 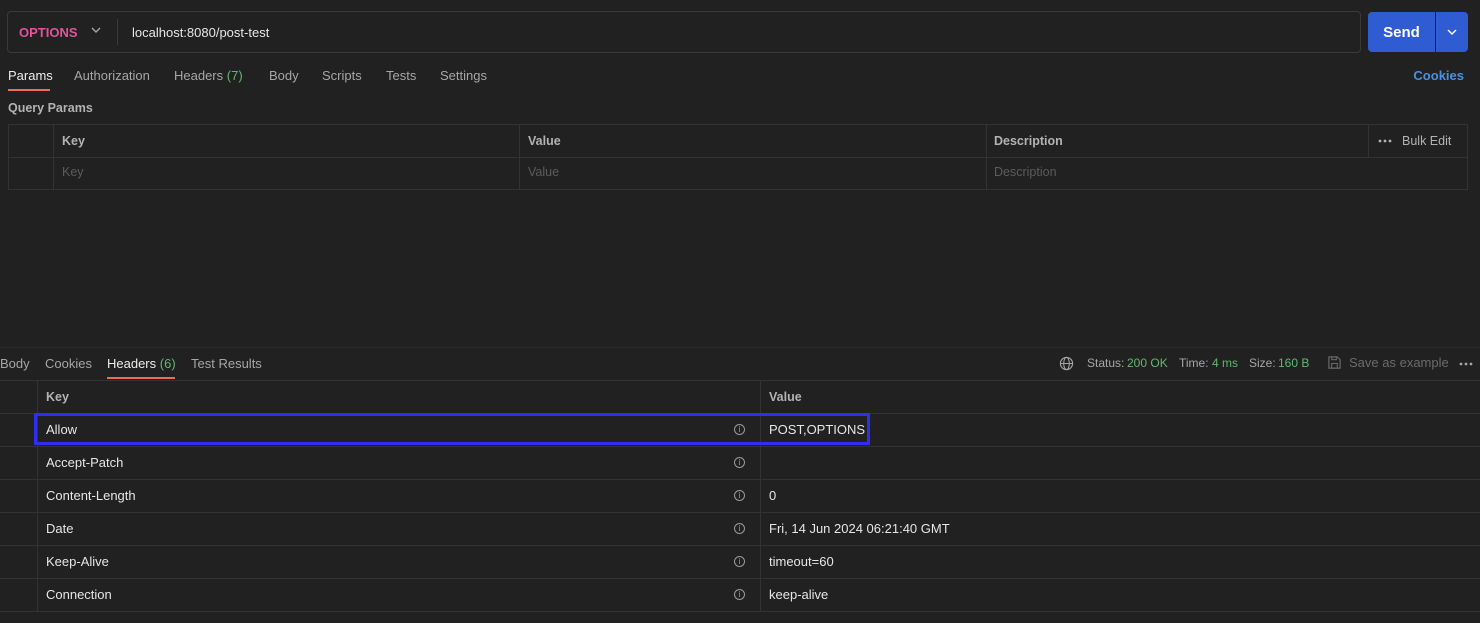 I want to click on save-as-example-button: Save as example, so click(x=1388, y=362).